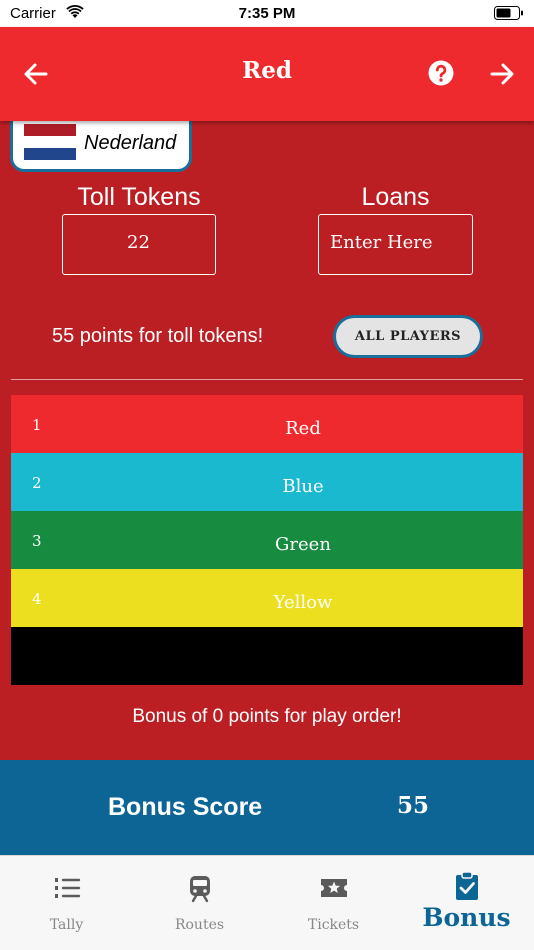 The image size is (534, 950). I want to click on play-order-row: 3 Green, so click(267, 540).